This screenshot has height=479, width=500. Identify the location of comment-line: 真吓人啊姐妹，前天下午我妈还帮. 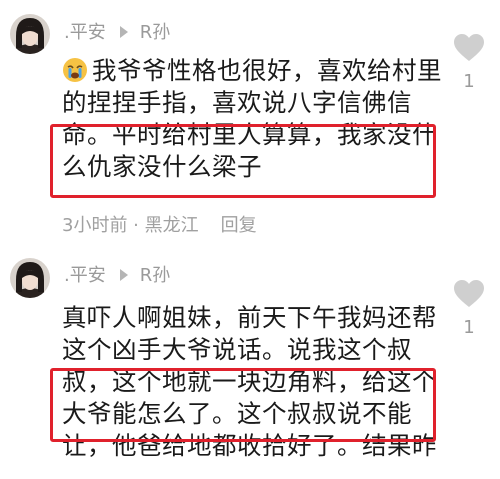
(249, 317).